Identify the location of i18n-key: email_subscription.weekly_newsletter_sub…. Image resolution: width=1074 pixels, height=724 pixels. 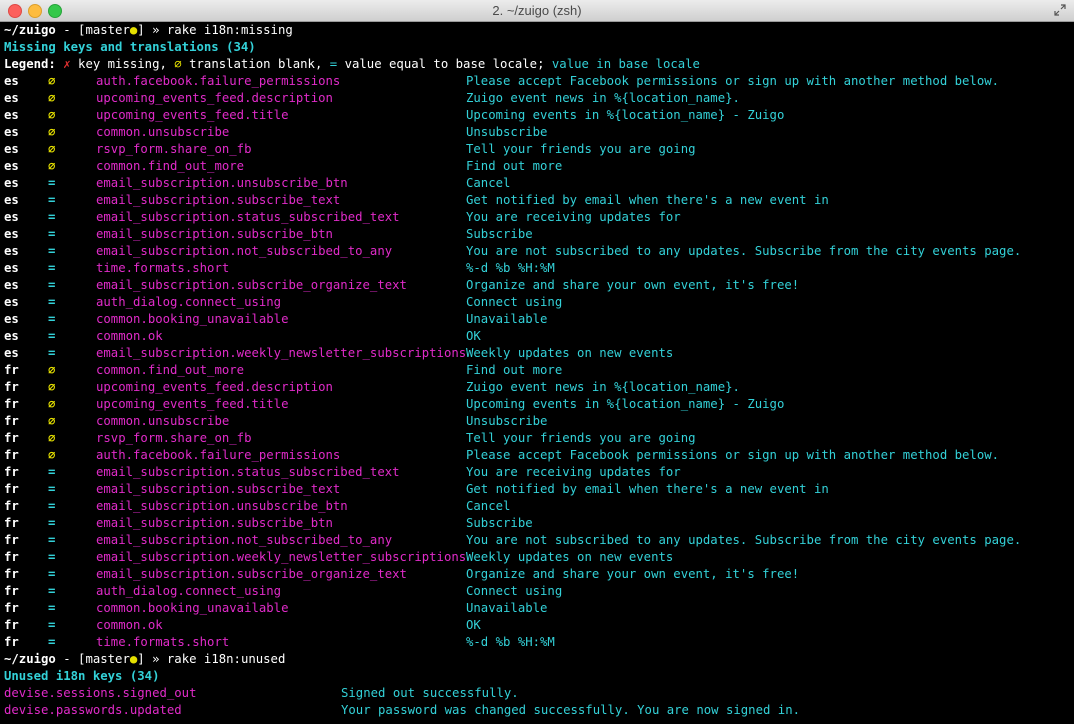
(281, 557).